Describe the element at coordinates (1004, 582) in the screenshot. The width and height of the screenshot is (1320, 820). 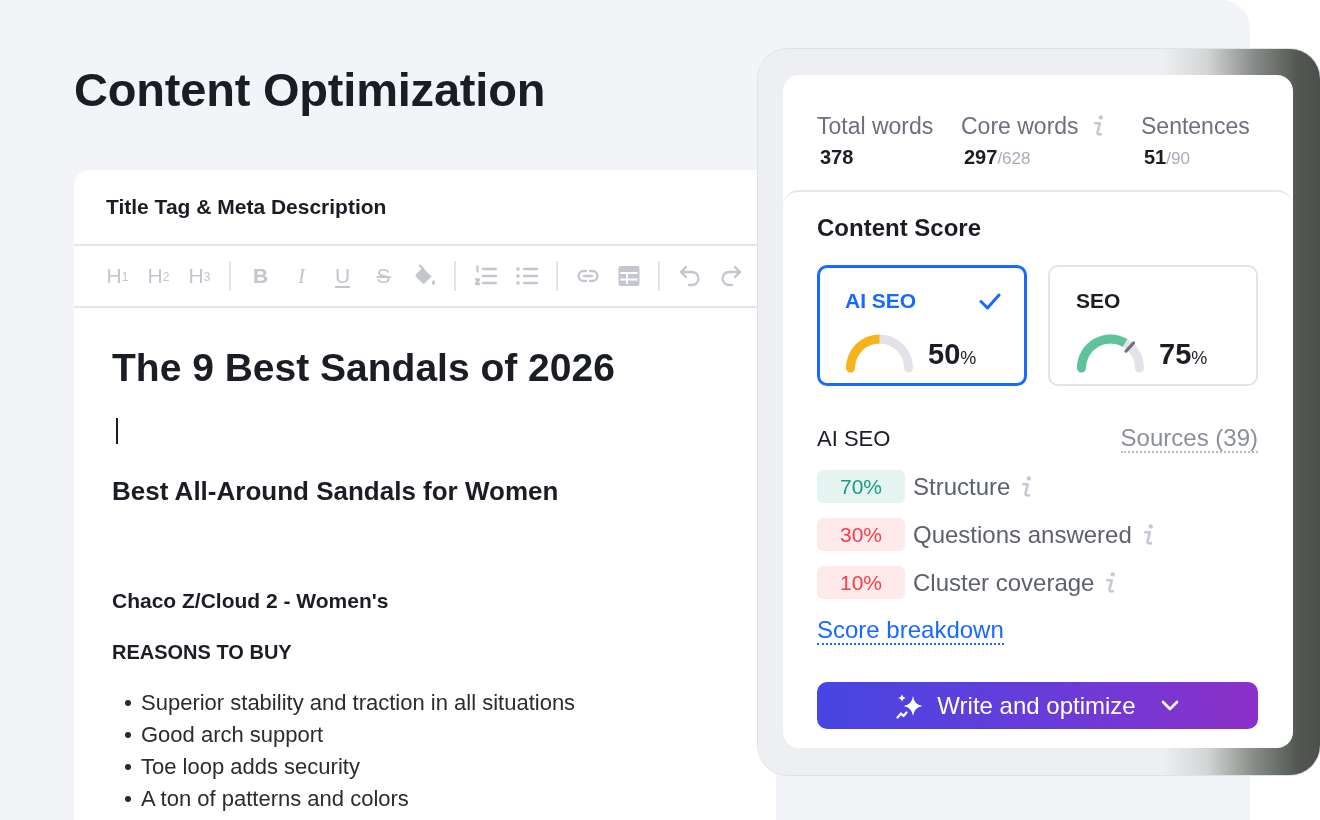
I see `metric-label: Cluster coverage` at that location.